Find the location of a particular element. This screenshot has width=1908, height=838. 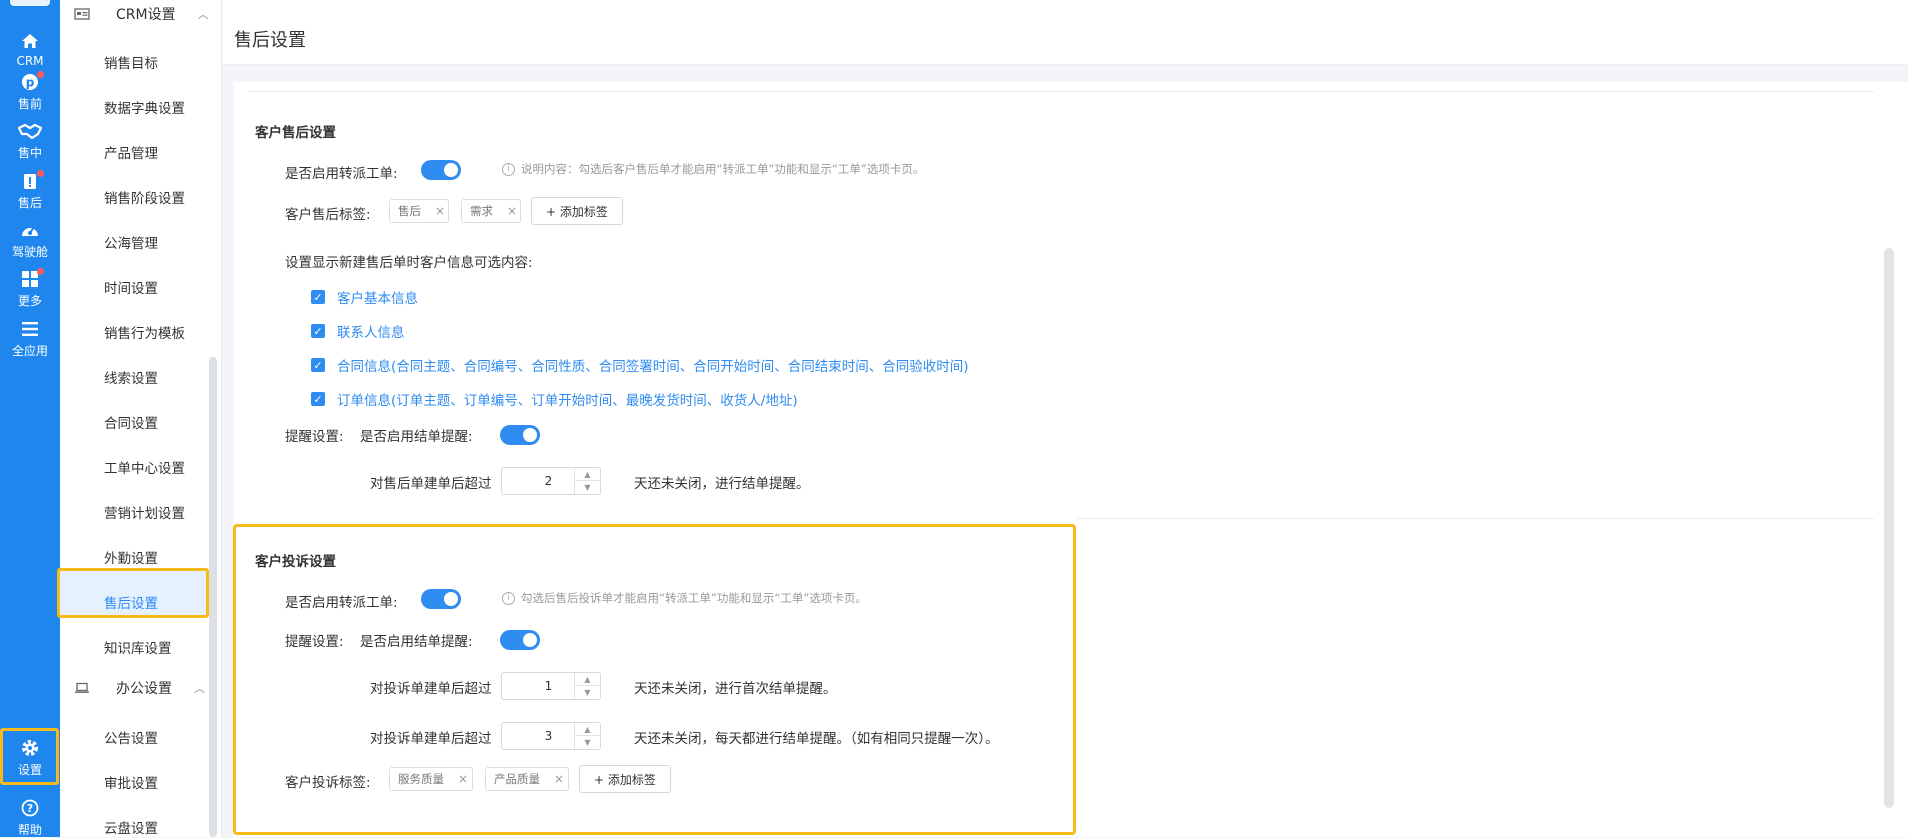

home-icon is located at coordinates (30, 41).